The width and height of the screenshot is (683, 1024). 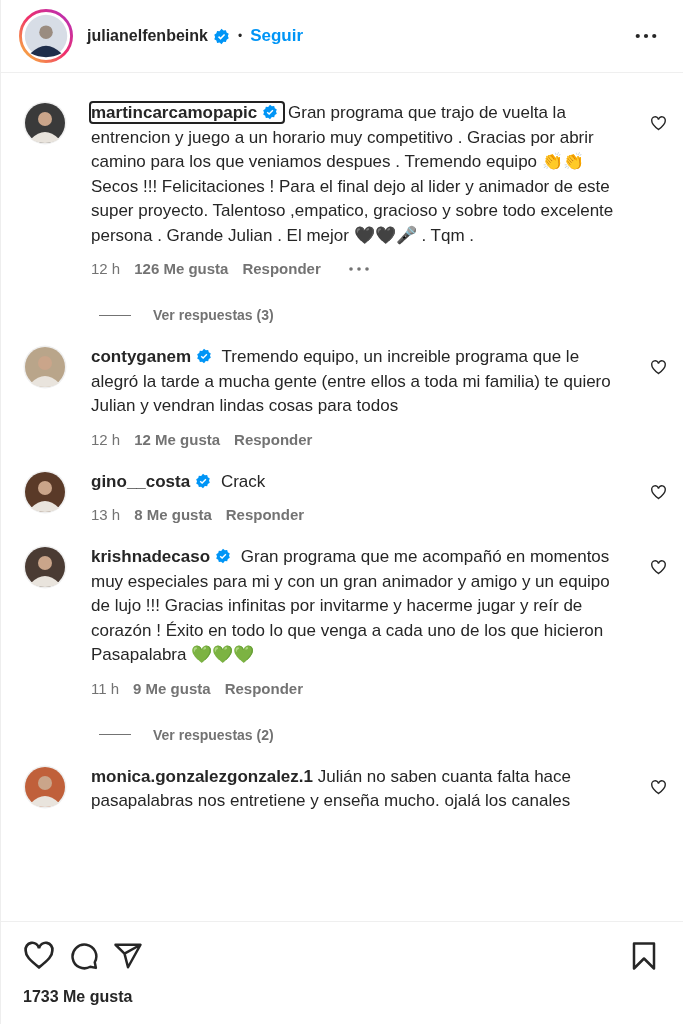 What do you see at coordinates (172, 688) in the screenshot?
I see `likes-count: 9 Me gusta` at bounding box center [172, 688].